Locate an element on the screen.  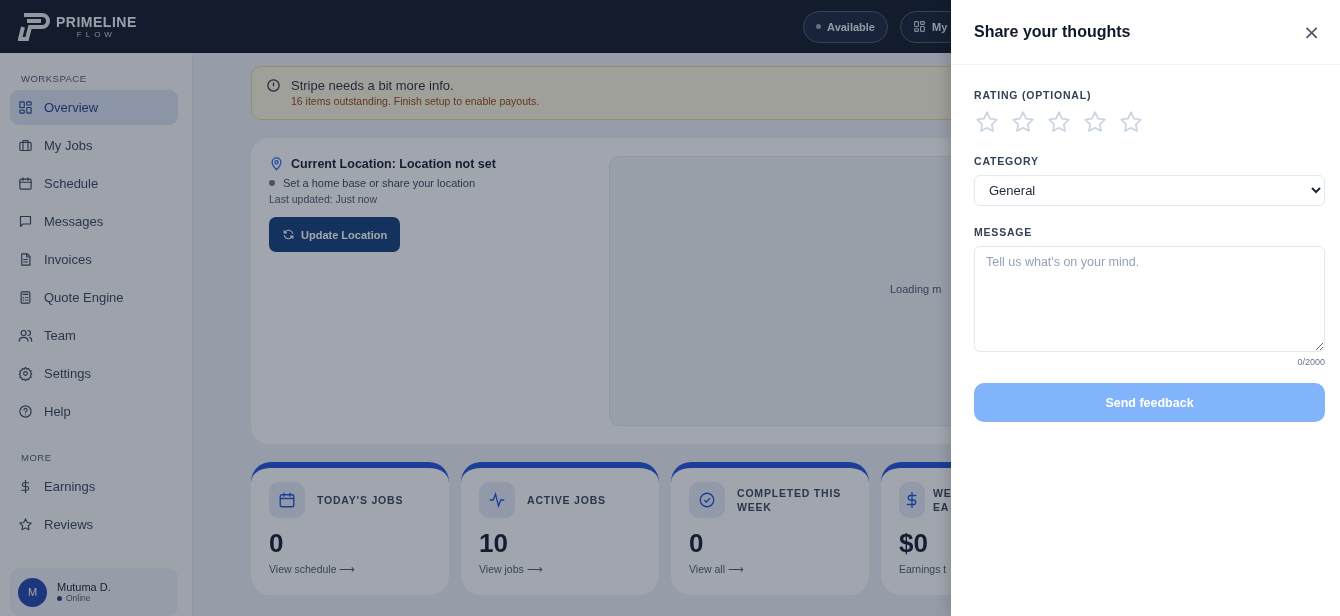
user-card: M Mutuma D. Online is located at coordinates (94, 592).